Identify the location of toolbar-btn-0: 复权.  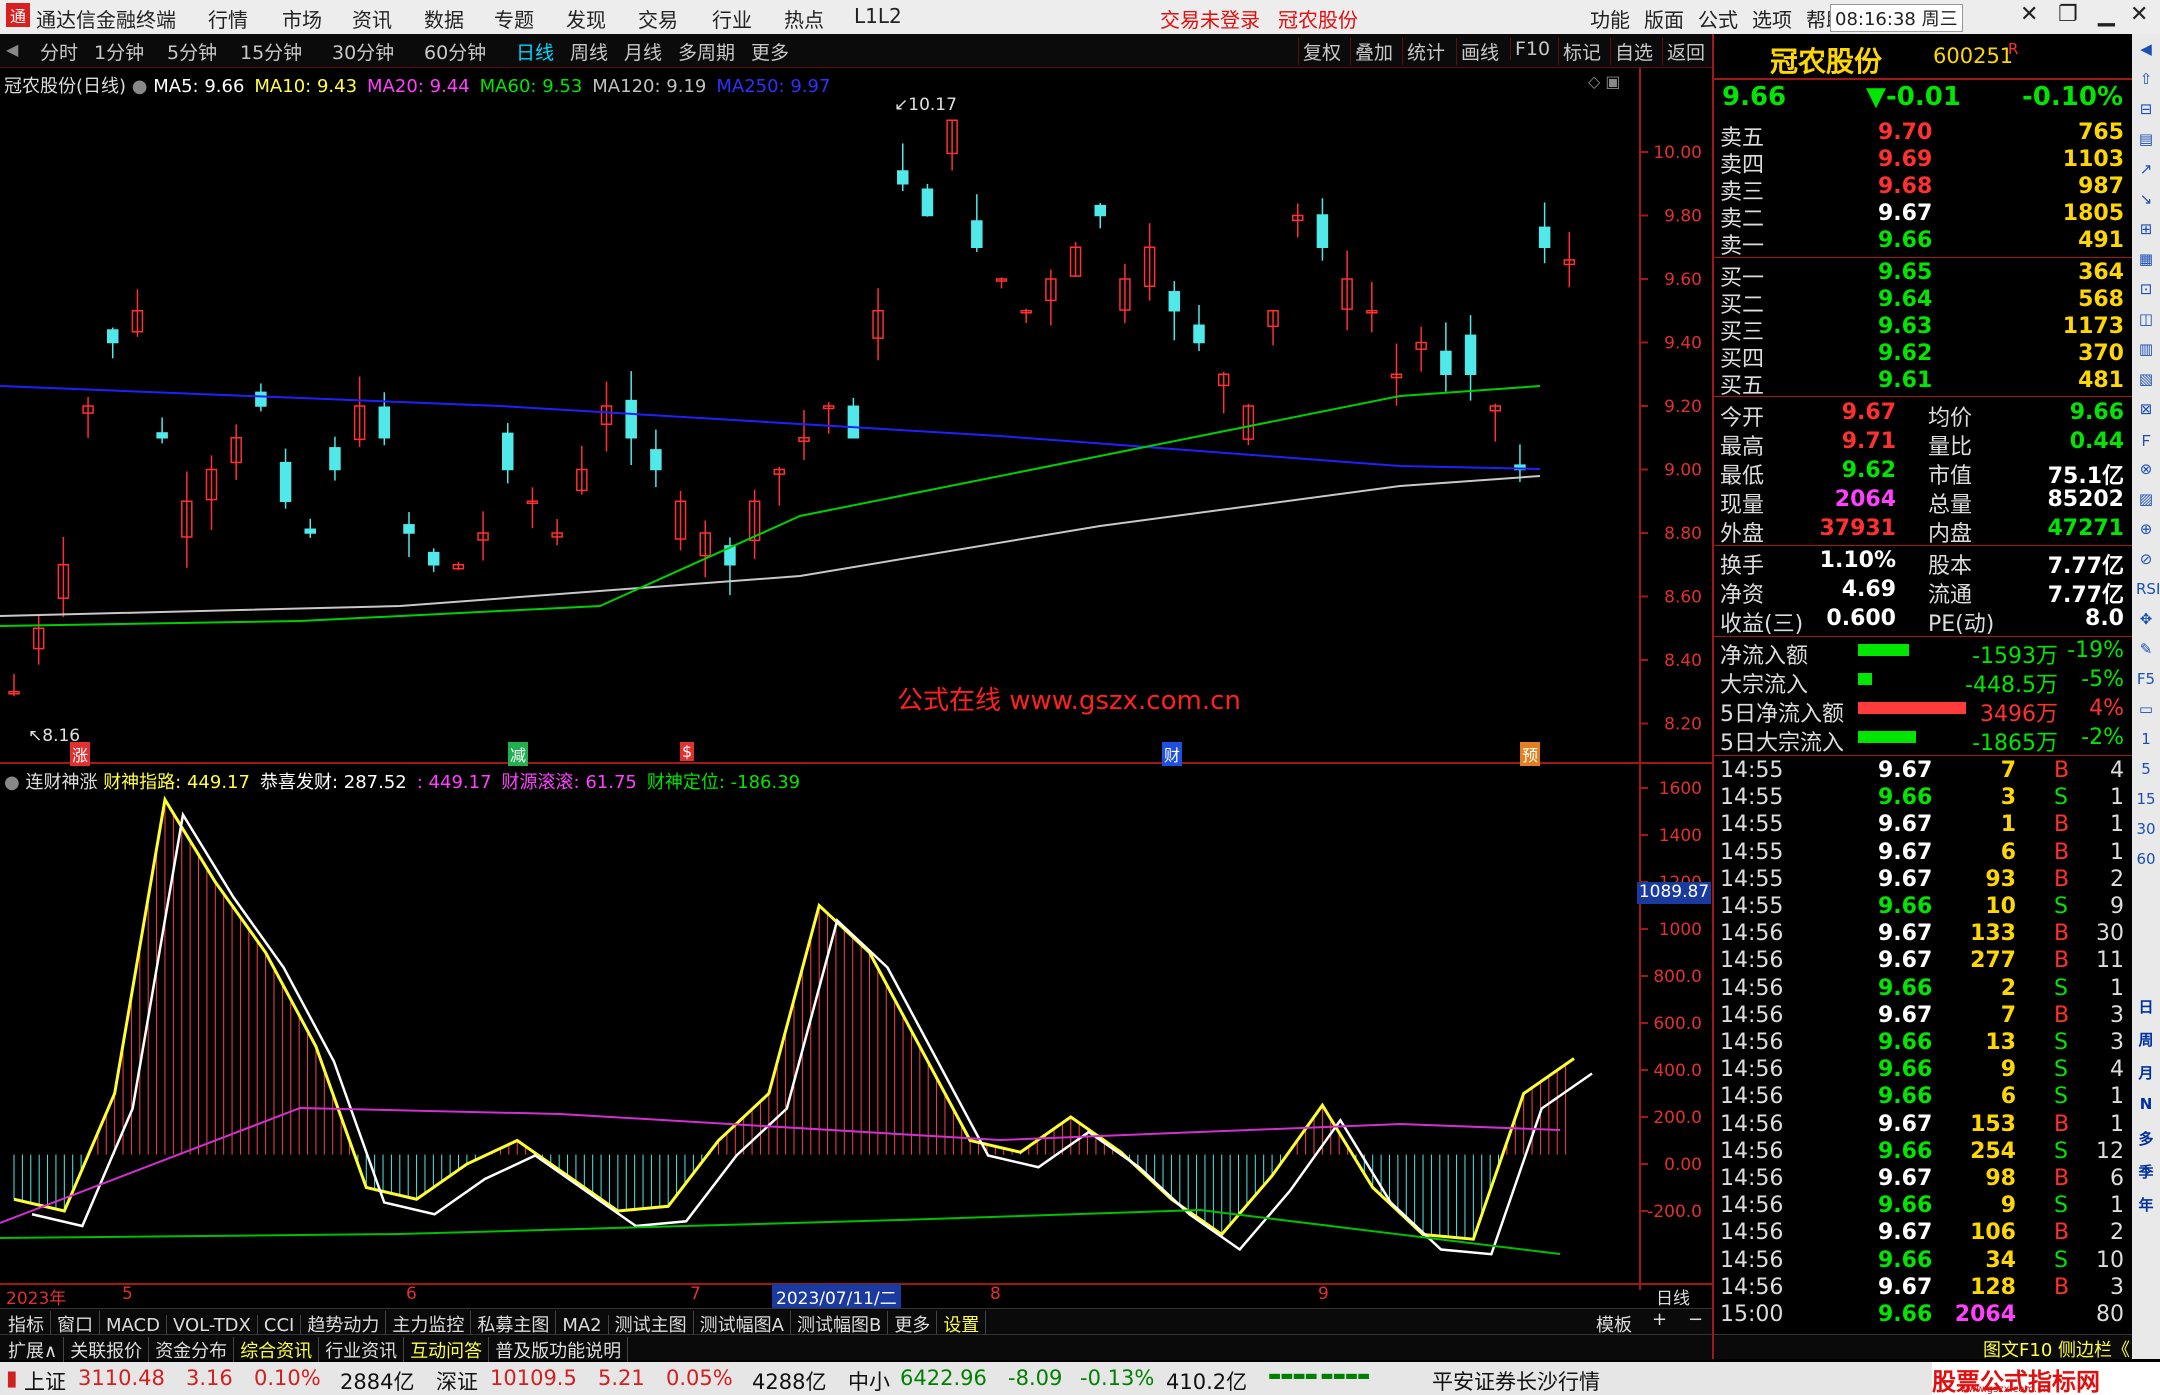
(1319, 51).